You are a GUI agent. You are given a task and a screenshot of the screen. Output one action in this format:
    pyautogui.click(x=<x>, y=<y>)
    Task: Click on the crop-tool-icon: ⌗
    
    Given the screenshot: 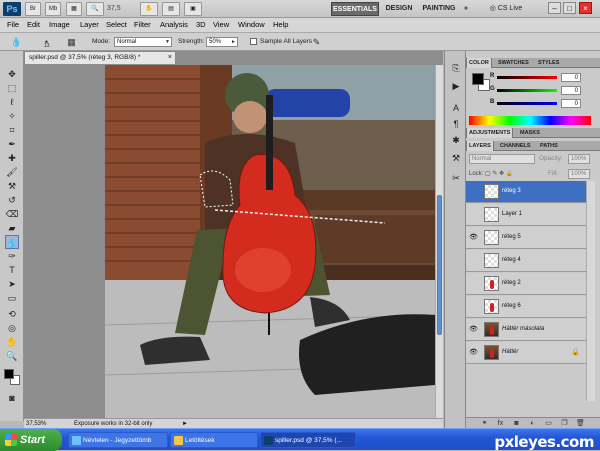 What is the action you would take?
    pyautogui.click(x=12, y=130)
    